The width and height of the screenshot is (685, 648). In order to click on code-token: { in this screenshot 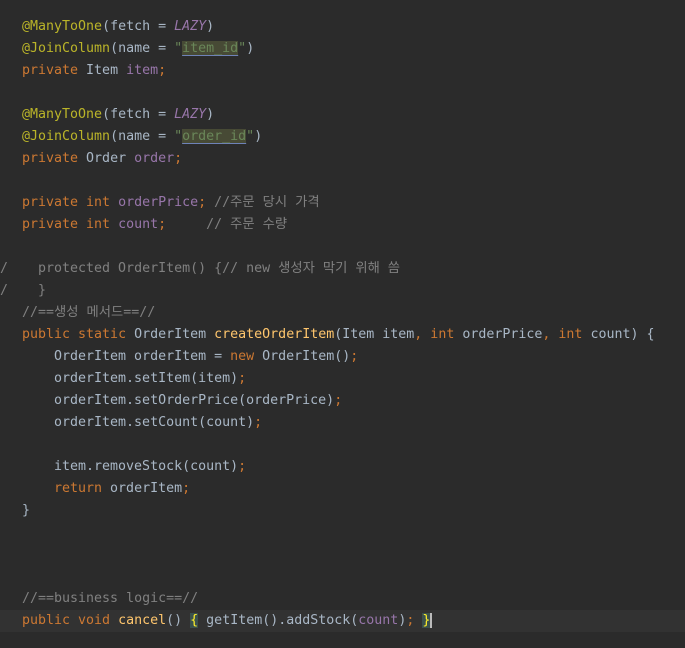, I will do `click(194, 620)`.